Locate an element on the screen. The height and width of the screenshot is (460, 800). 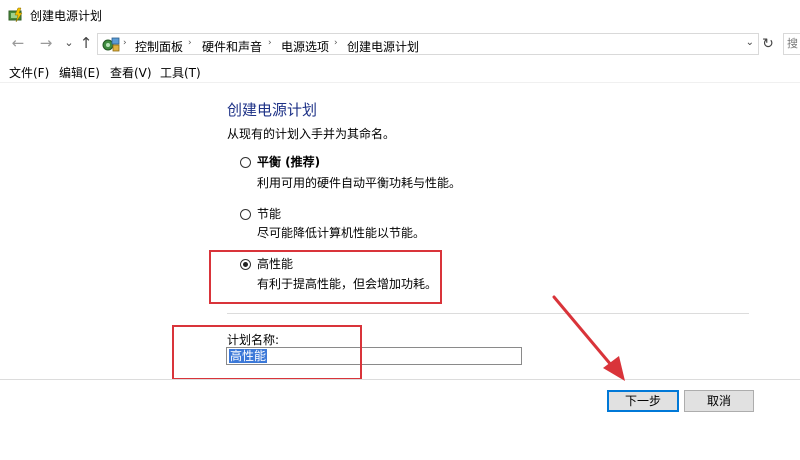
address-dropdown-icon: ⌄ is located at coordinates (750, 42).